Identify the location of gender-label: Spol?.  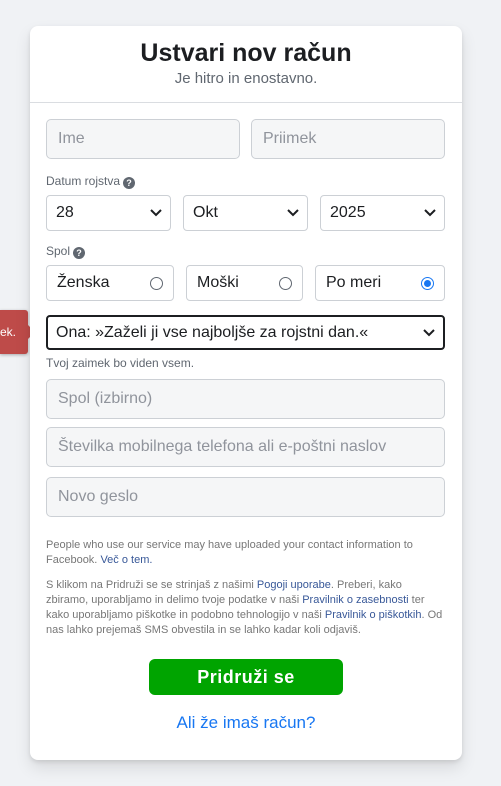
(66, 251).